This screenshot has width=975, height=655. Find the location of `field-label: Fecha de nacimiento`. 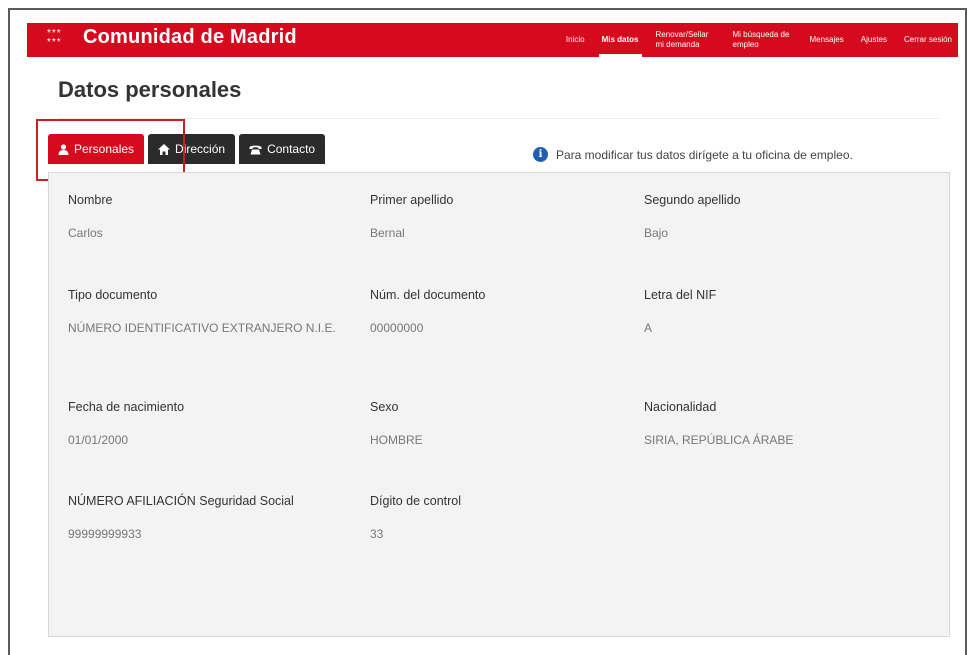

field-label: Fecha de nacimiento is located at coordinates (126, 407).